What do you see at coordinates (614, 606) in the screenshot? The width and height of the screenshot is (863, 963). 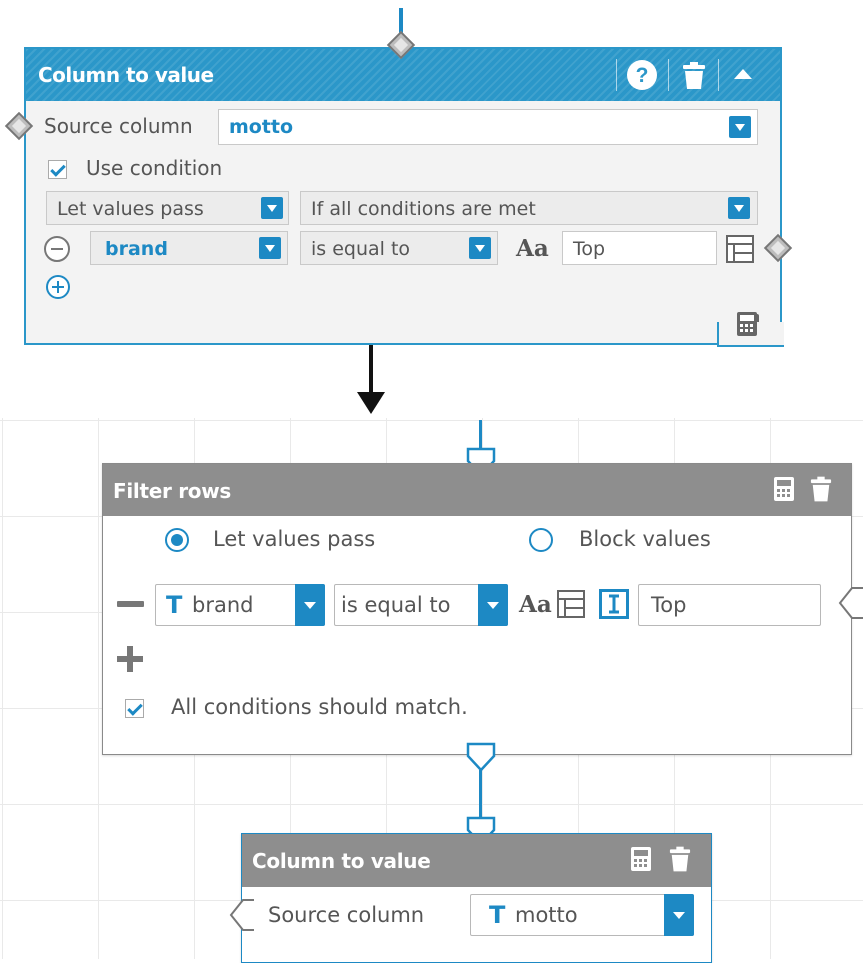 I see `text-cursor-icon` at bounding box center [614, 606].